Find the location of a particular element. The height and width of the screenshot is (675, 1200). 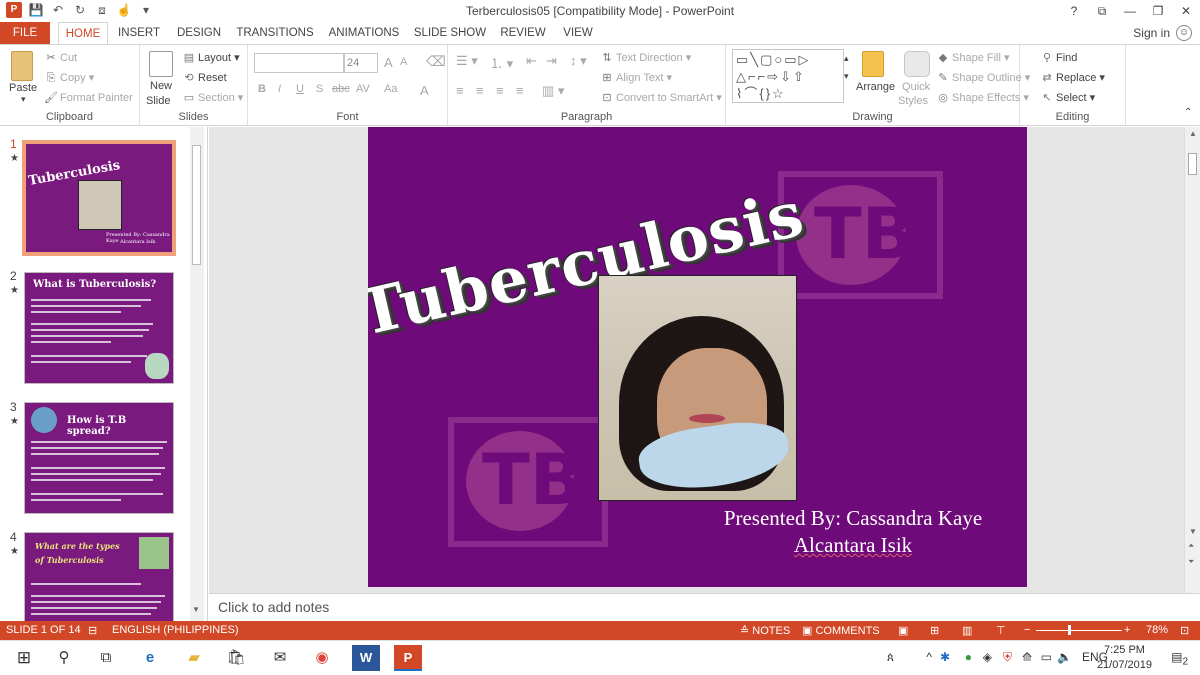

layout-button: ▤ Layout ▾ is located at coordinates (211, 57).